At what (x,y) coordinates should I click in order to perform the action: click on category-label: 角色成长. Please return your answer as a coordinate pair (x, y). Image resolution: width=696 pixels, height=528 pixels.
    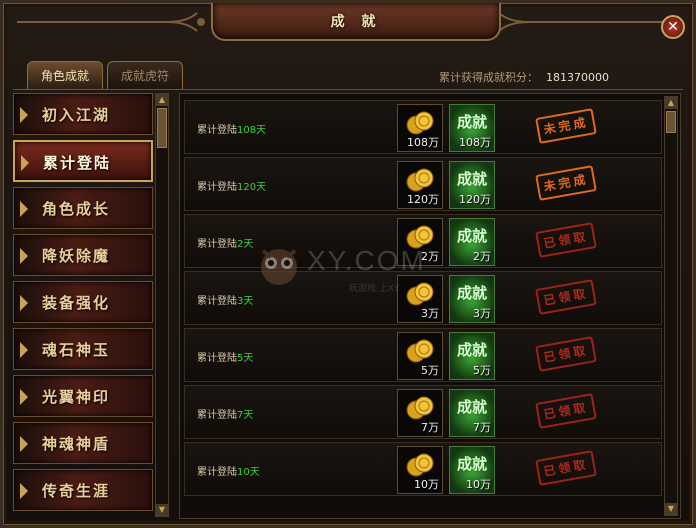
    Looking at the image, I should click on (76, 209).